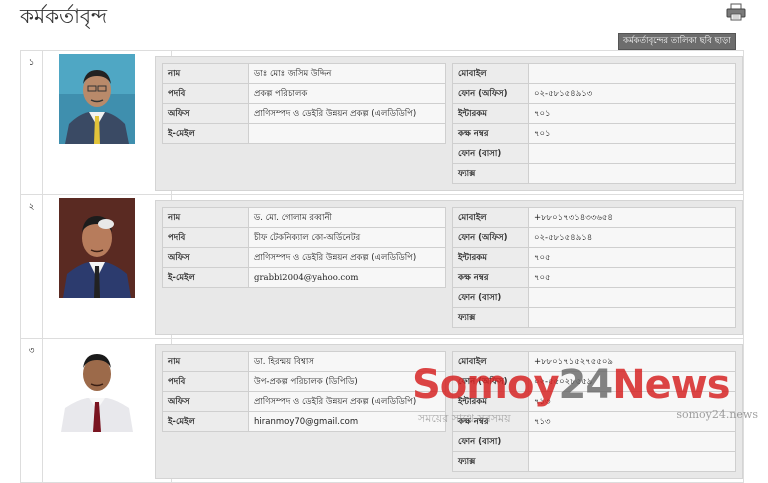  What do you see at coordinates (586, 385) in the screenshot?
I see `watermark-logo-mid: 24` at bounding box center [586, 385].